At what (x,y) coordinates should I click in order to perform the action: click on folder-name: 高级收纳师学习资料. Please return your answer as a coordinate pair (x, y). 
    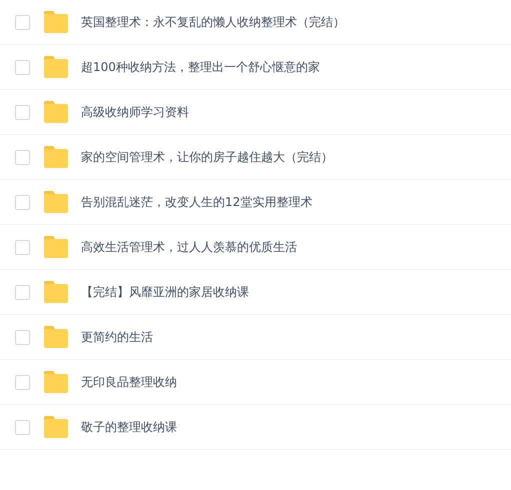
    Looking at the image, I should click on (135, 112).